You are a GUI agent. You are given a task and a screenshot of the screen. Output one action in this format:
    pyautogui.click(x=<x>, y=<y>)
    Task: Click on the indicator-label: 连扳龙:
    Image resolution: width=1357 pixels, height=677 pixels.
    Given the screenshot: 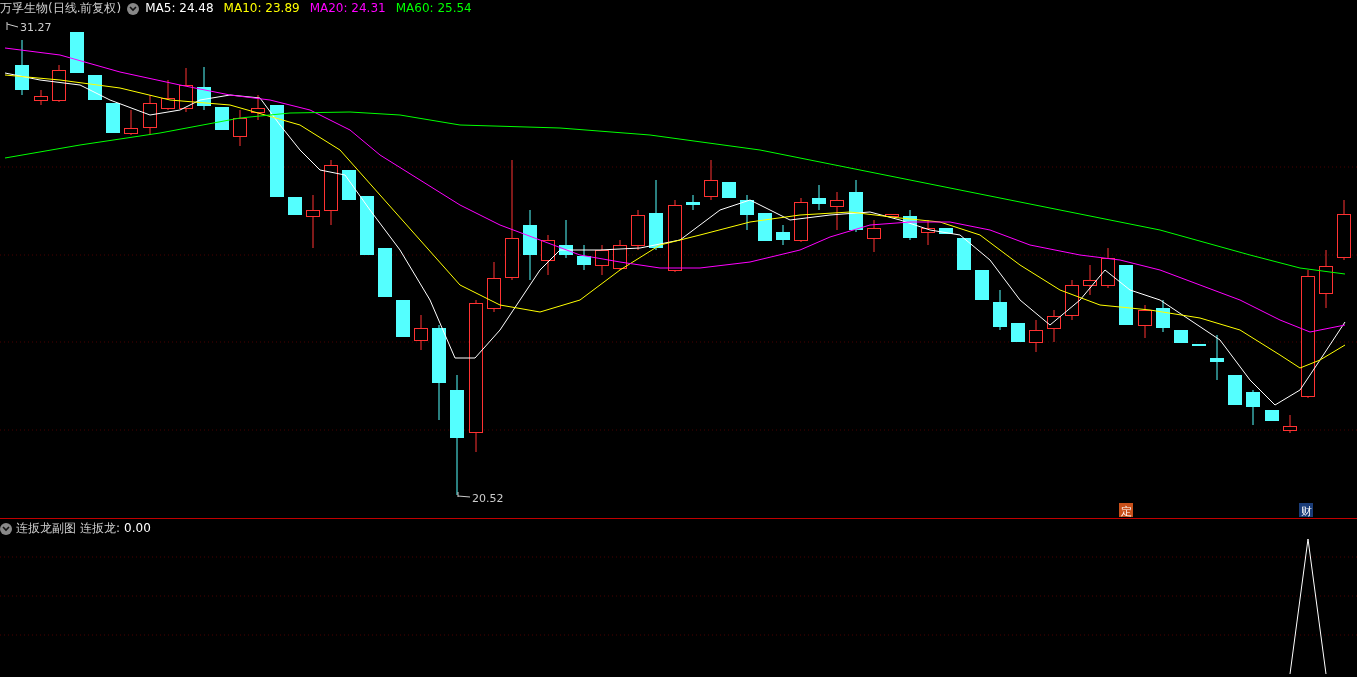 What is the action you would take?
    pyautogui.click(x=100, y=528)
    